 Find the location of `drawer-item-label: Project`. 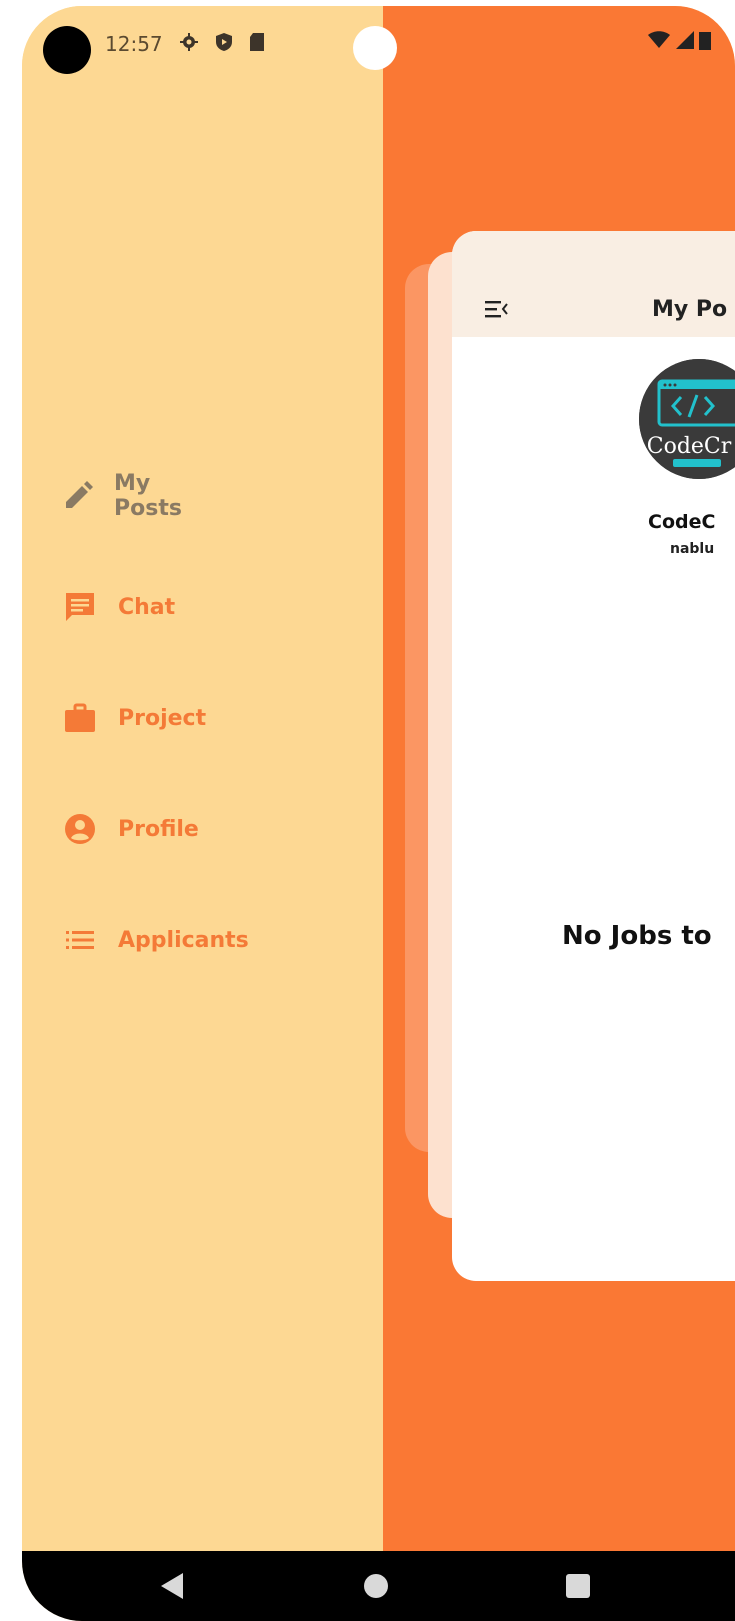

drawer-item-label: Project is located at coordinates (162, 718).